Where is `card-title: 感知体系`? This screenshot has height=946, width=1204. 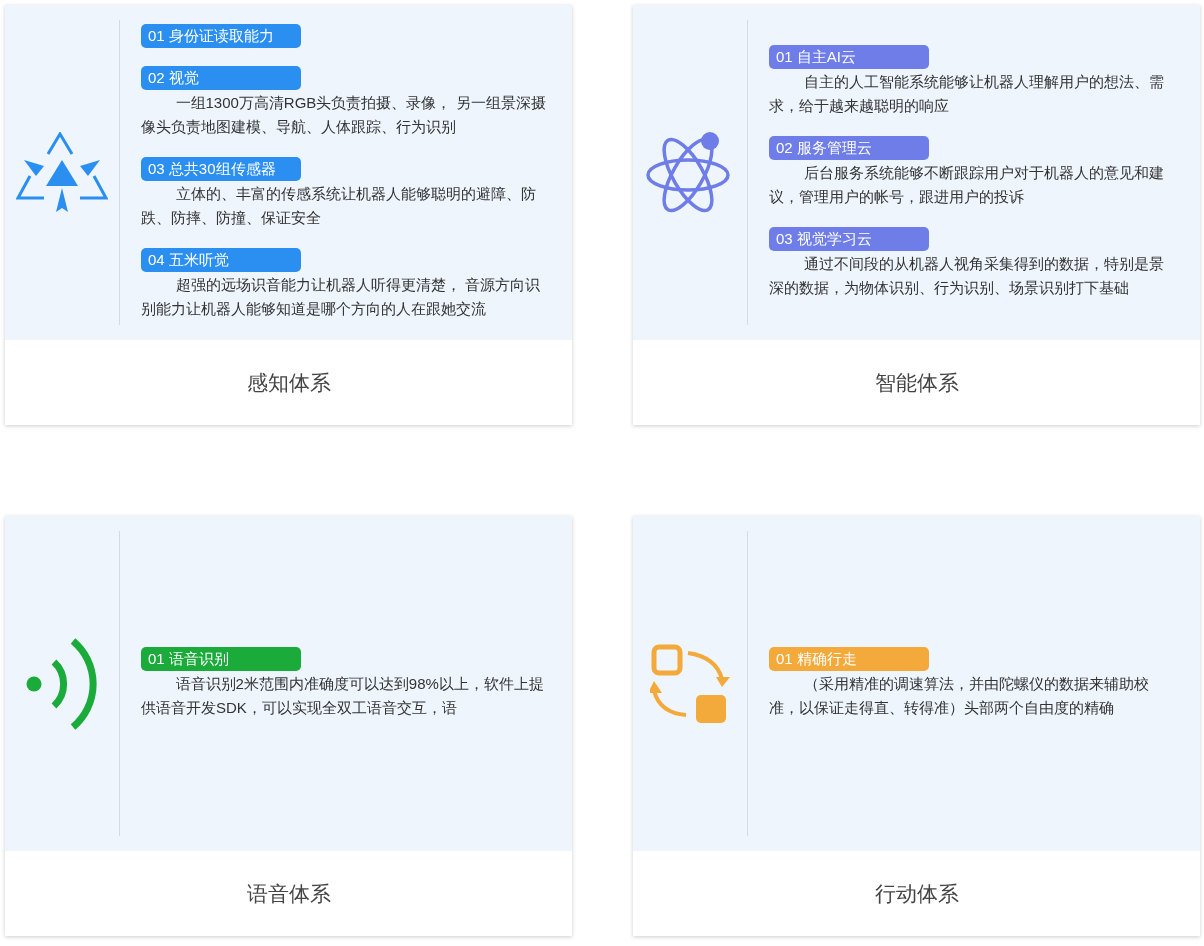 card-title: 感知体系 is located at coordinates (288, 382).